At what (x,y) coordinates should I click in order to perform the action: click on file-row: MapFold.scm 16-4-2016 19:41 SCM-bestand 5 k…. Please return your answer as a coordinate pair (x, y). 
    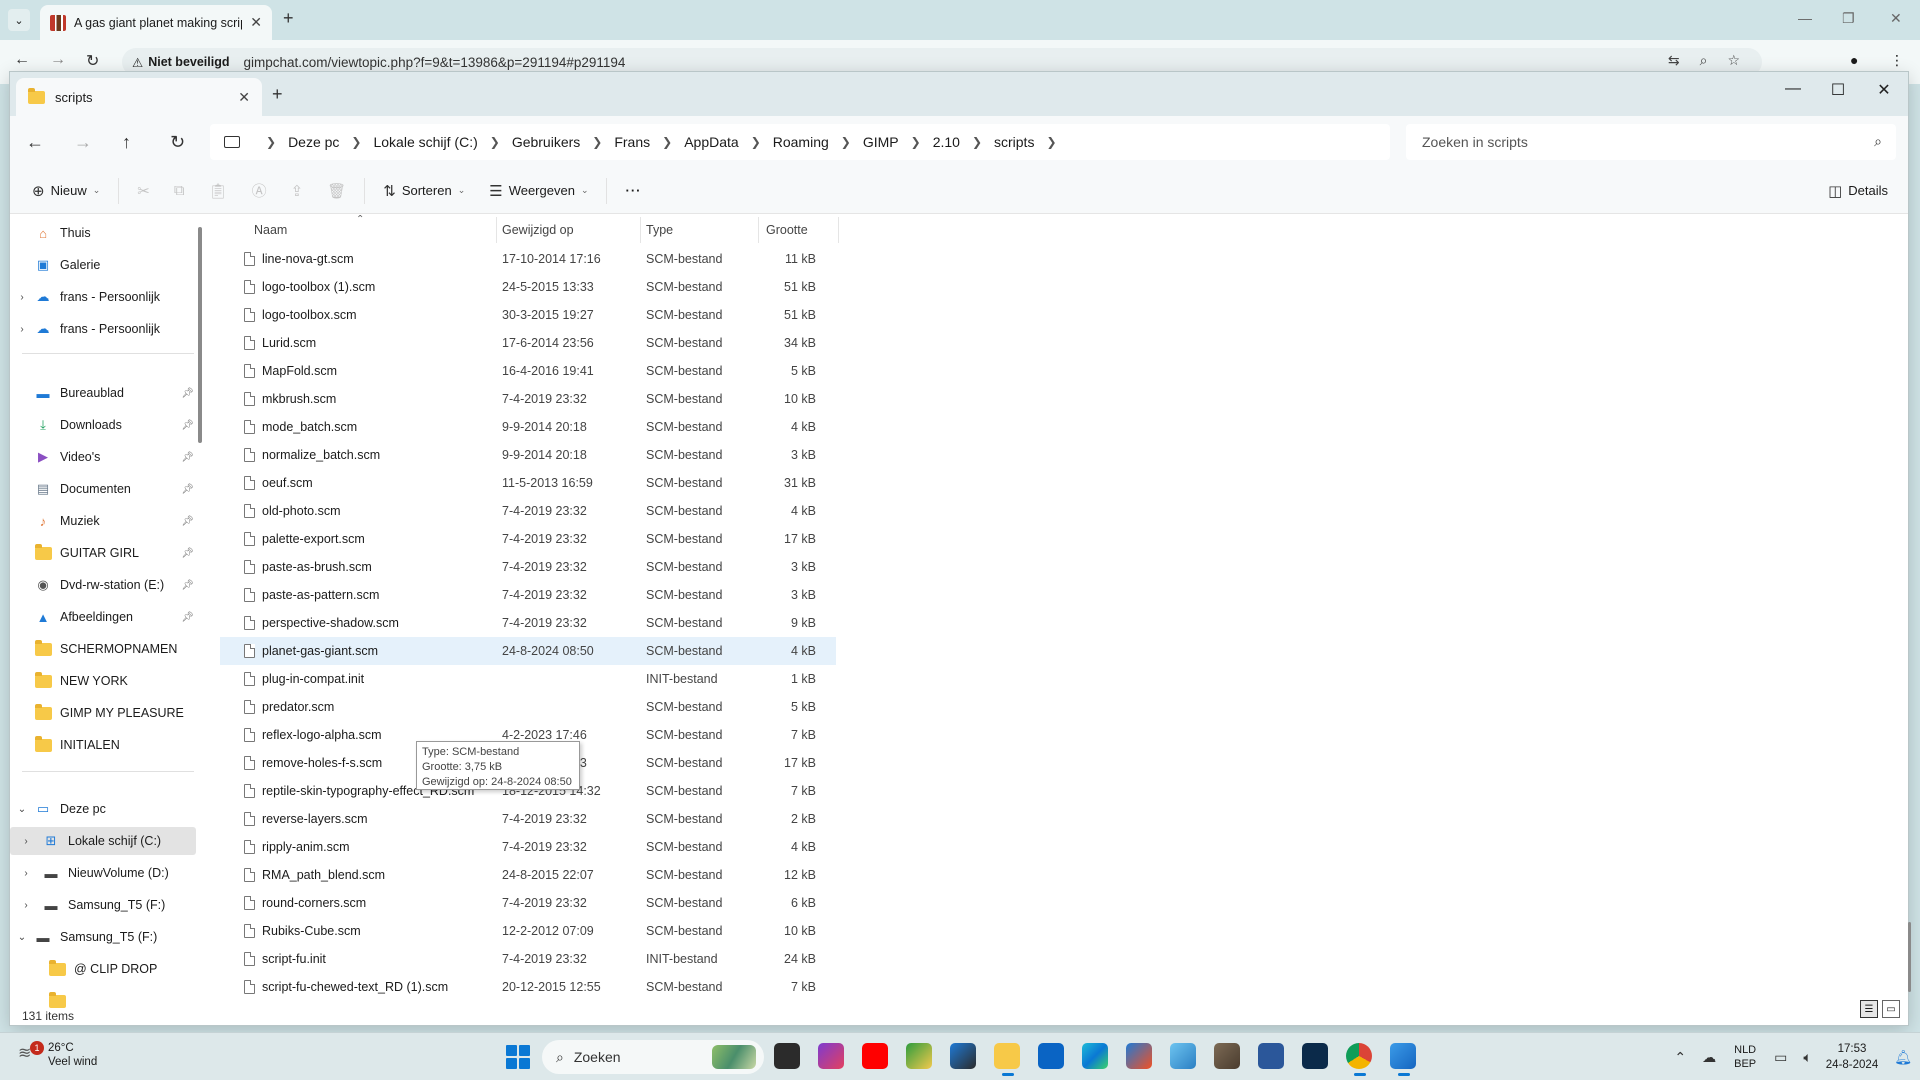
    Looking at the image, I should click on (528, 371).